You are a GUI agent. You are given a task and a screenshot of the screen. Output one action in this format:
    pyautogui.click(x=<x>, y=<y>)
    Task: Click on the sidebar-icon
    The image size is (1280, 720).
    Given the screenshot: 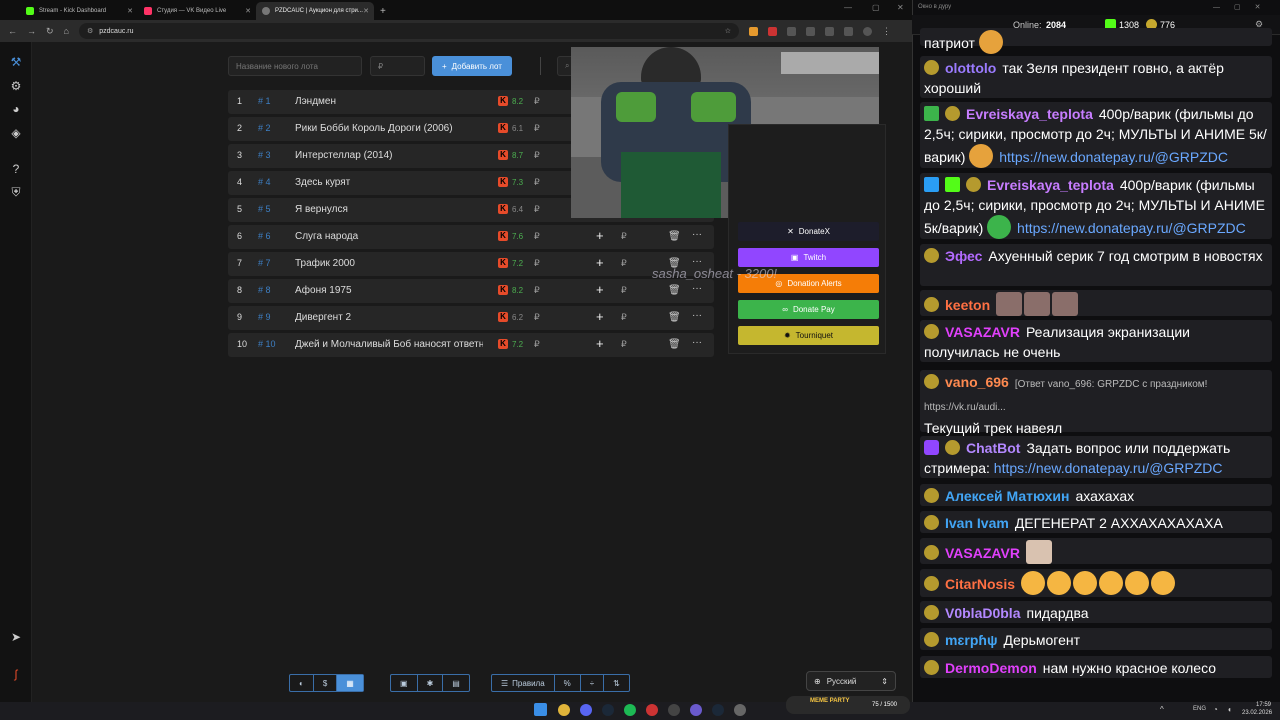 What is the action you would take?
    pyautogui.click(x=848, y=31)
    